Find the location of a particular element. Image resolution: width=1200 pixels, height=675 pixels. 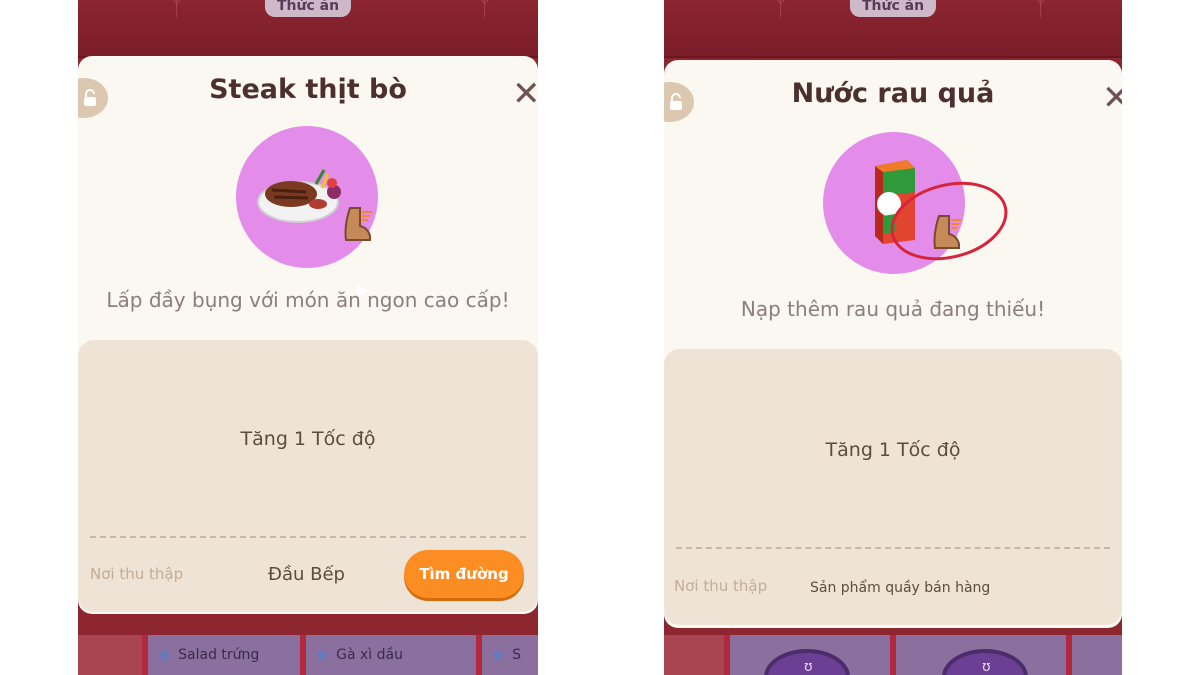

steak-plate-icon is located at coordinates (299, 196).